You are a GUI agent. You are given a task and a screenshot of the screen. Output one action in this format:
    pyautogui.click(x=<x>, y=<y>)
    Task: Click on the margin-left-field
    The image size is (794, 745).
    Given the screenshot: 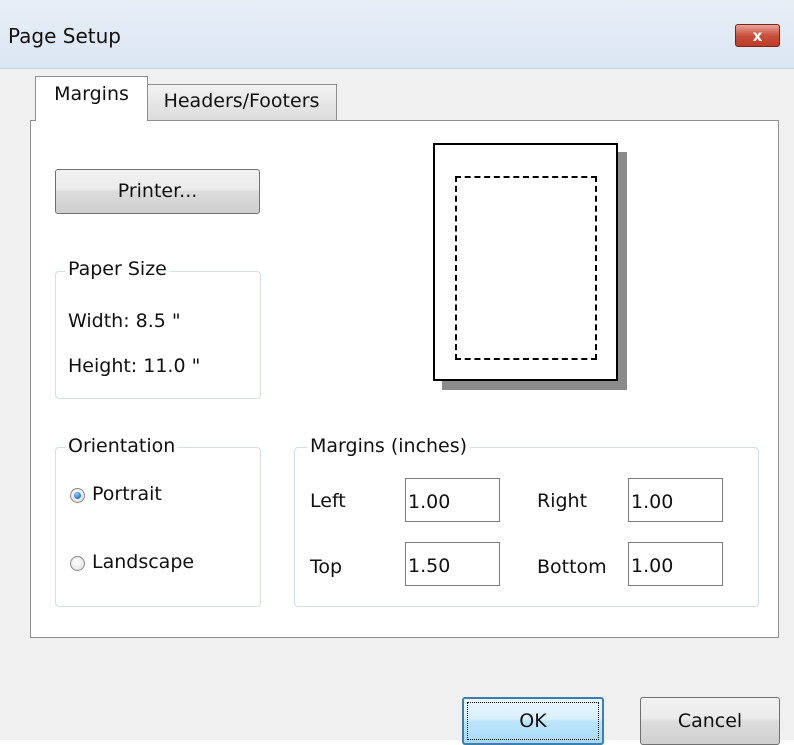 What is the action you would take?
    pyautogui.click(x=452, y=500)
    